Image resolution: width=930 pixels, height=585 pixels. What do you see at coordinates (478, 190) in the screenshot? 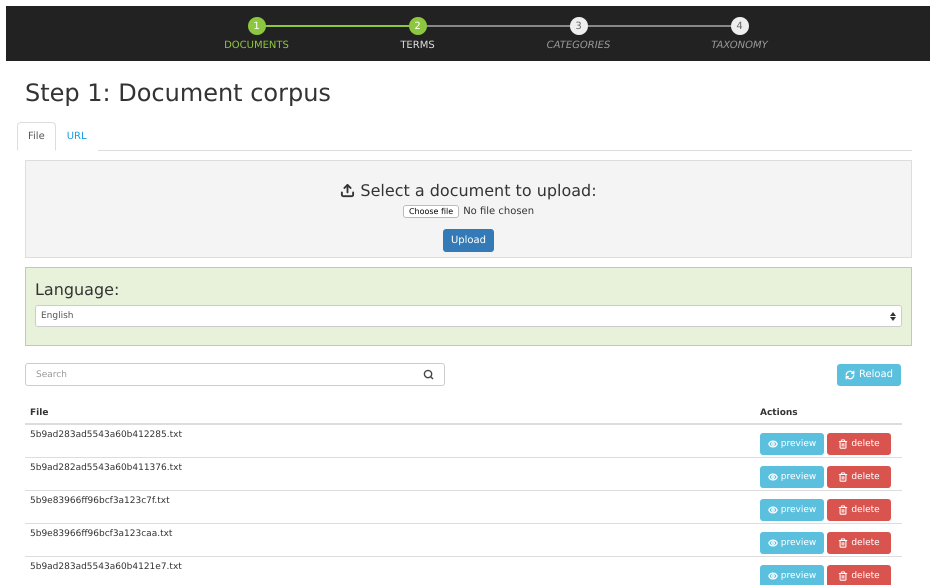
I see `upload-heading: Select a document to upload:` at bounding box center [478, 190].